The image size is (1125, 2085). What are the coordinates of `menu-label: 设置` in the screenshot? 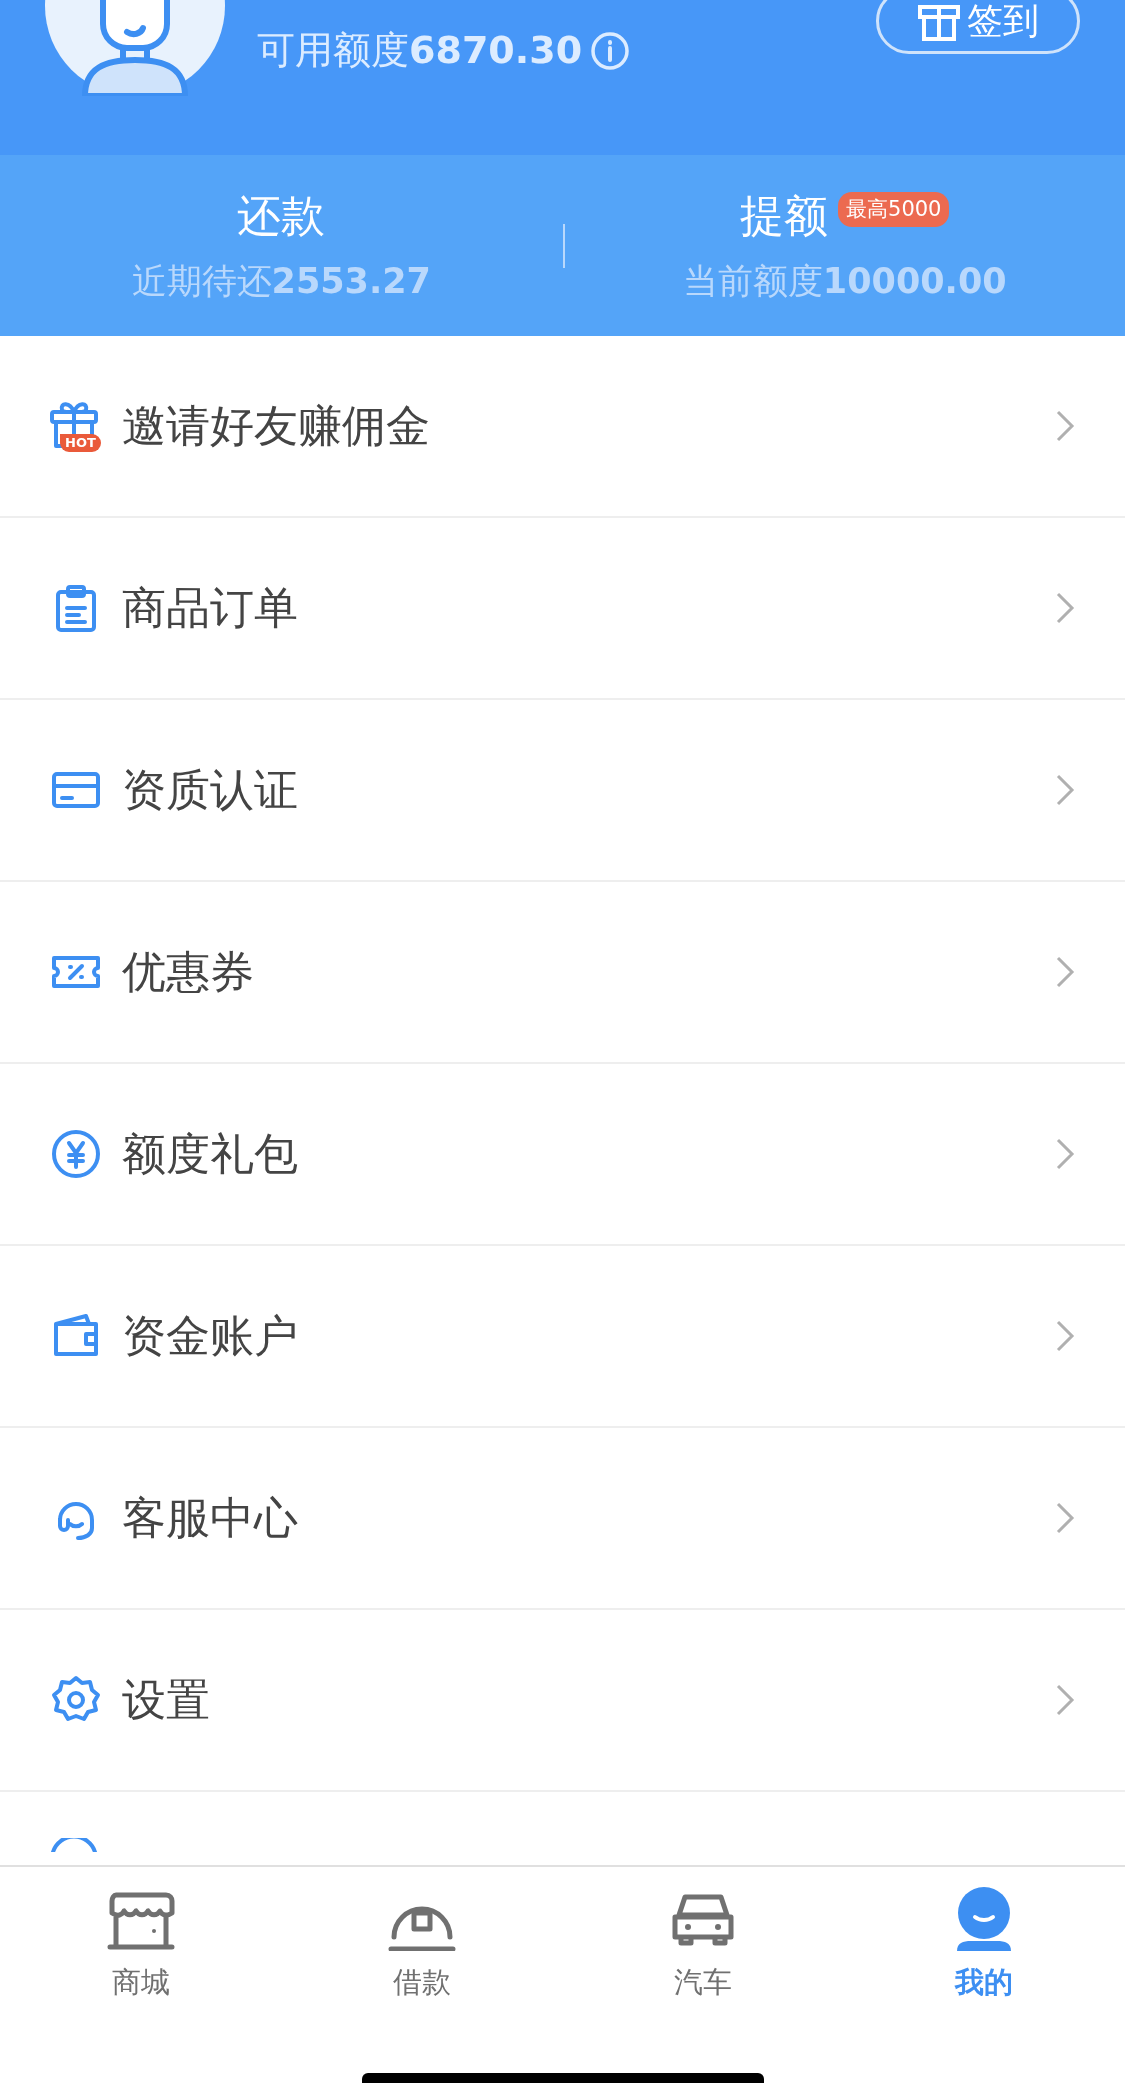 It's located at (166, 1700).